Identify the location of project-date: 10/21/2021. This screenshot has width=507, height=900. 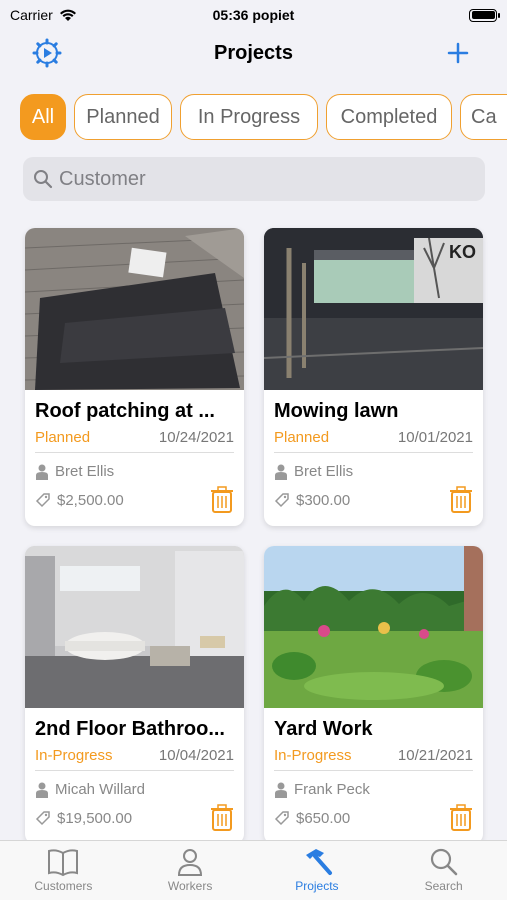
(435, 755).